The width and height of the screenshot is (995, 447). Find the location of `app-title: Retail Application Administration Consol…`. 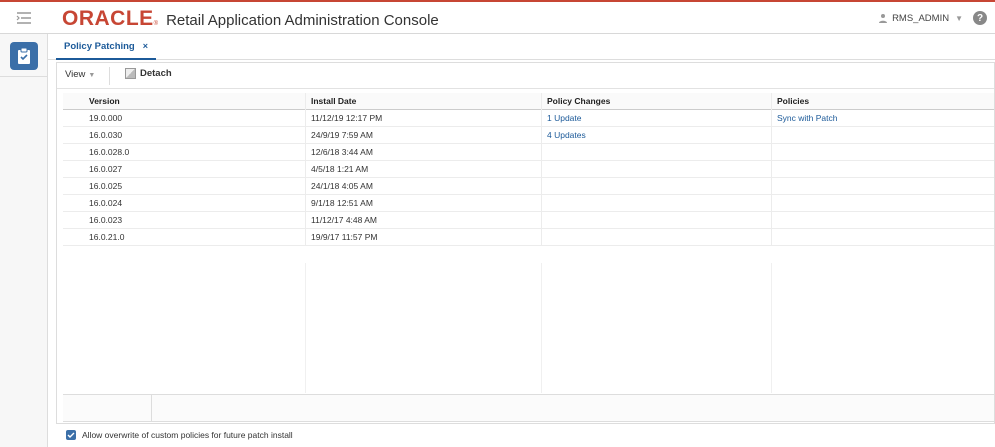

app-title: Retail Application Administration Consol… is located at coordinates (302, 20).